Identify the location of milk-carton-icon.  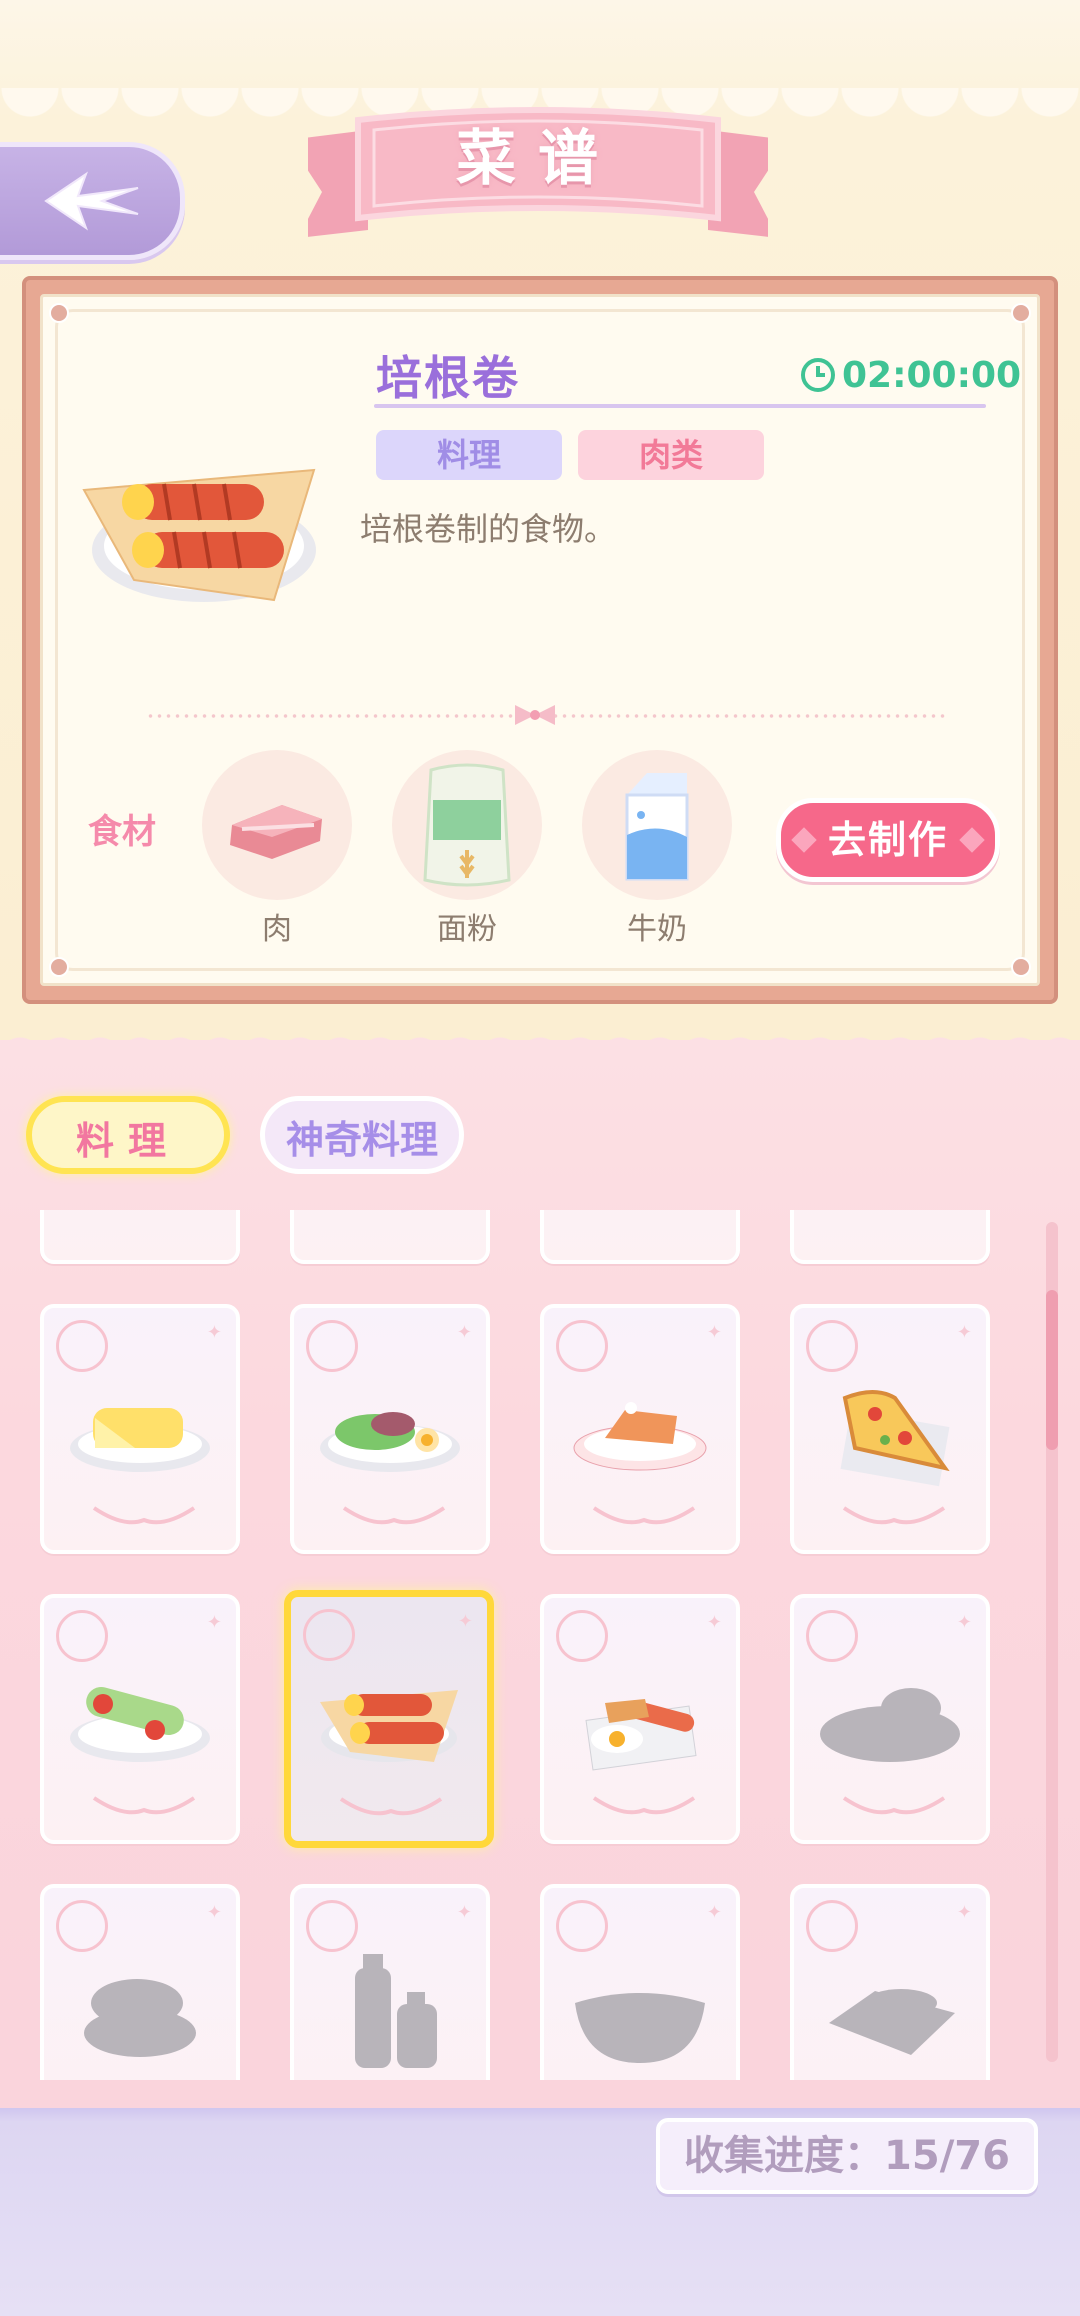
(657, 827).